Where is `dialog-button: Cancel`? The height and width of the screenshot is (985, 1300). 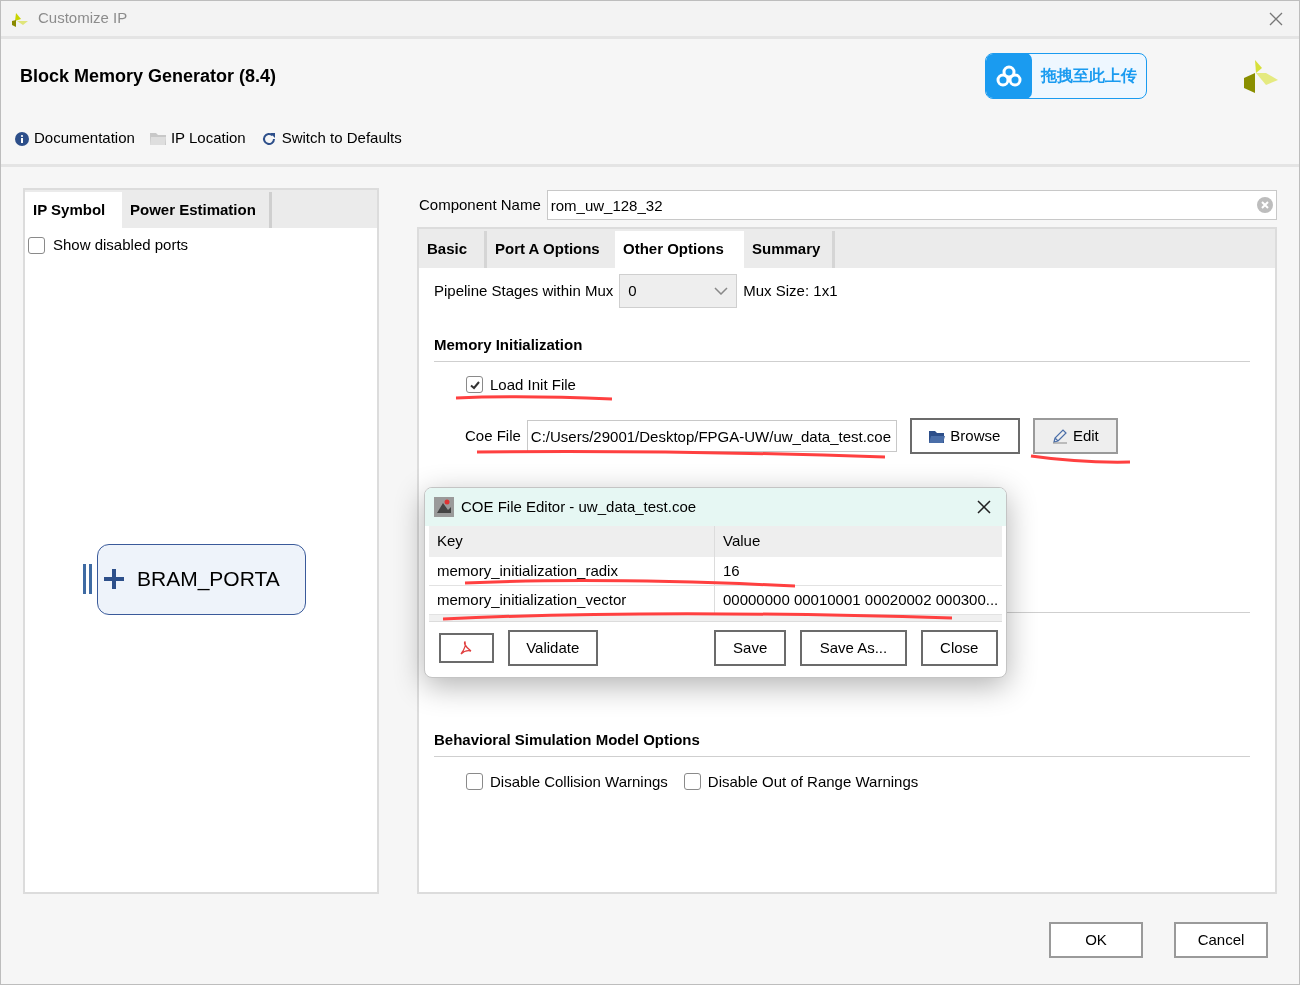 dialog-button: Cancel is located at coordinates (1221, 940).